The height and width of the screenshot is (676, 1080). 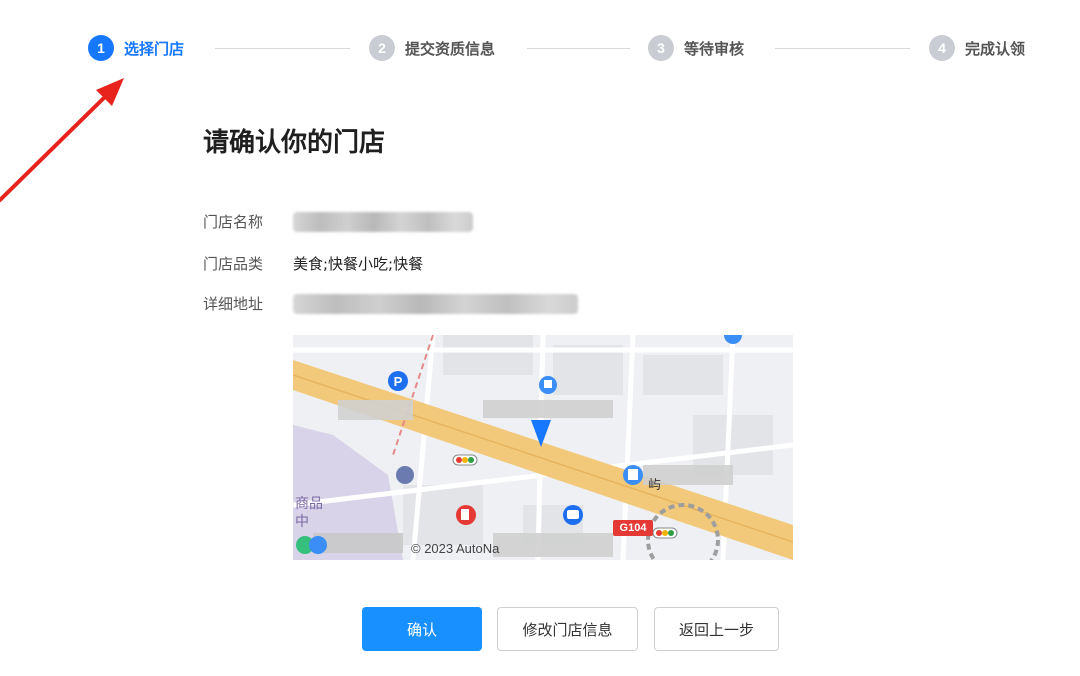 I want to click on confirm-button: 确认, so click(x=422, y=629).